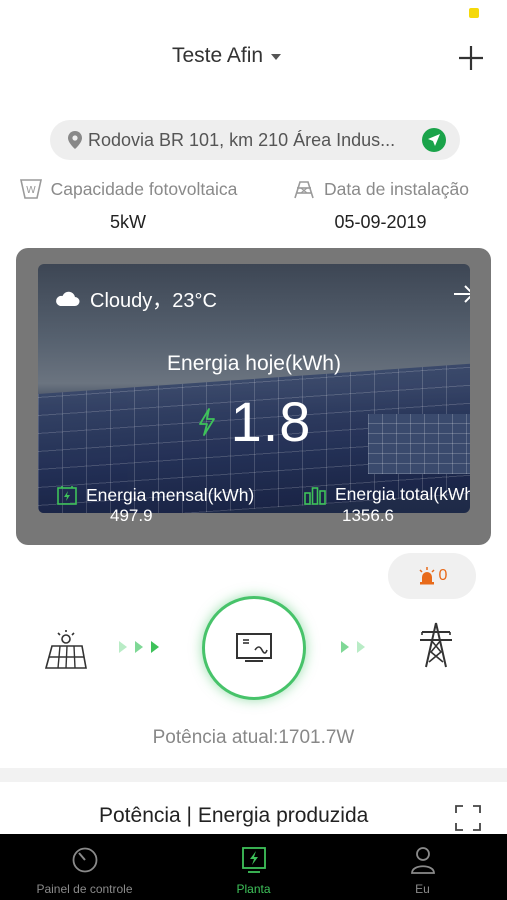 The width and height of the screenshot is (507, 900). I want to click on install-value: 05-09-2019, so click(380, 222).